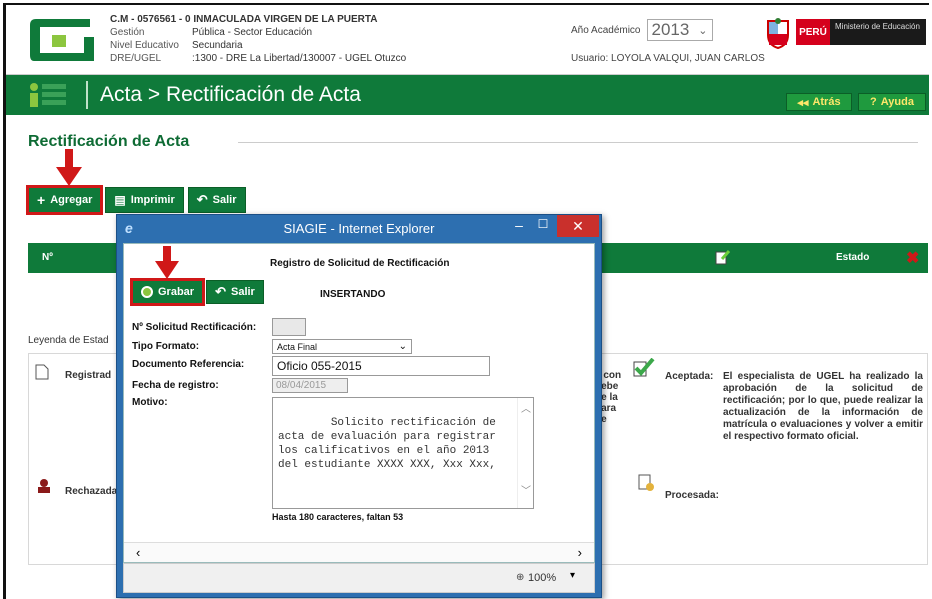 The image size is (932, 599). I want to click on stamp-icon, so click(44, 486).